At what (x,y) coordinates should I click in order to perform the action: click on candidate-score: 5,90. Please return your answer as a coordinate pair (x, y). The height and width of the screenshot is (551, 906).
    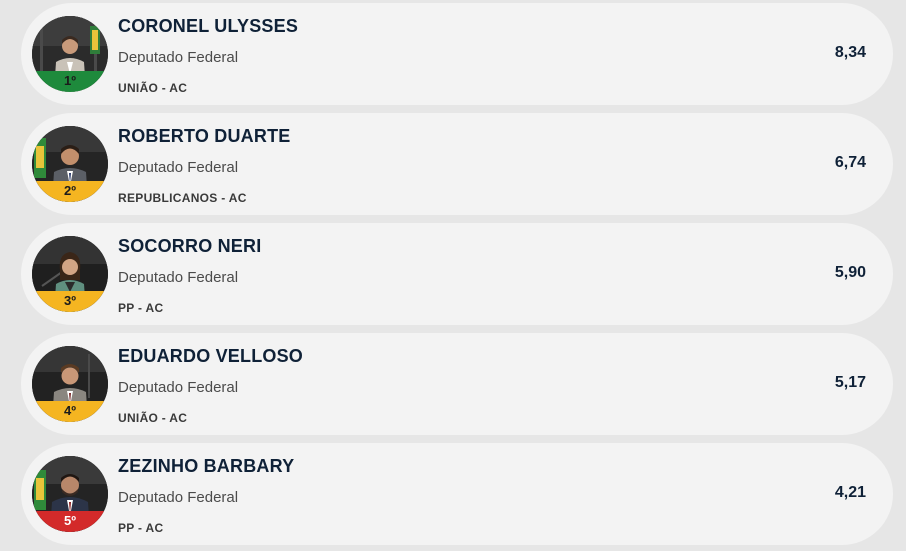
    Looking at the image, I should click on (850, 272).